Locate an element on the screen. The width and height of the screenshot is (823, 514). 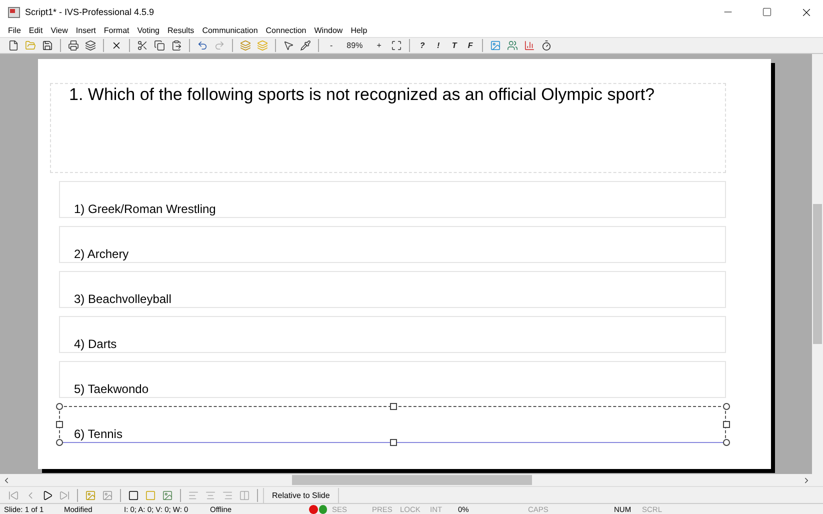
blank-view-button is located at coordinates (133, 495).